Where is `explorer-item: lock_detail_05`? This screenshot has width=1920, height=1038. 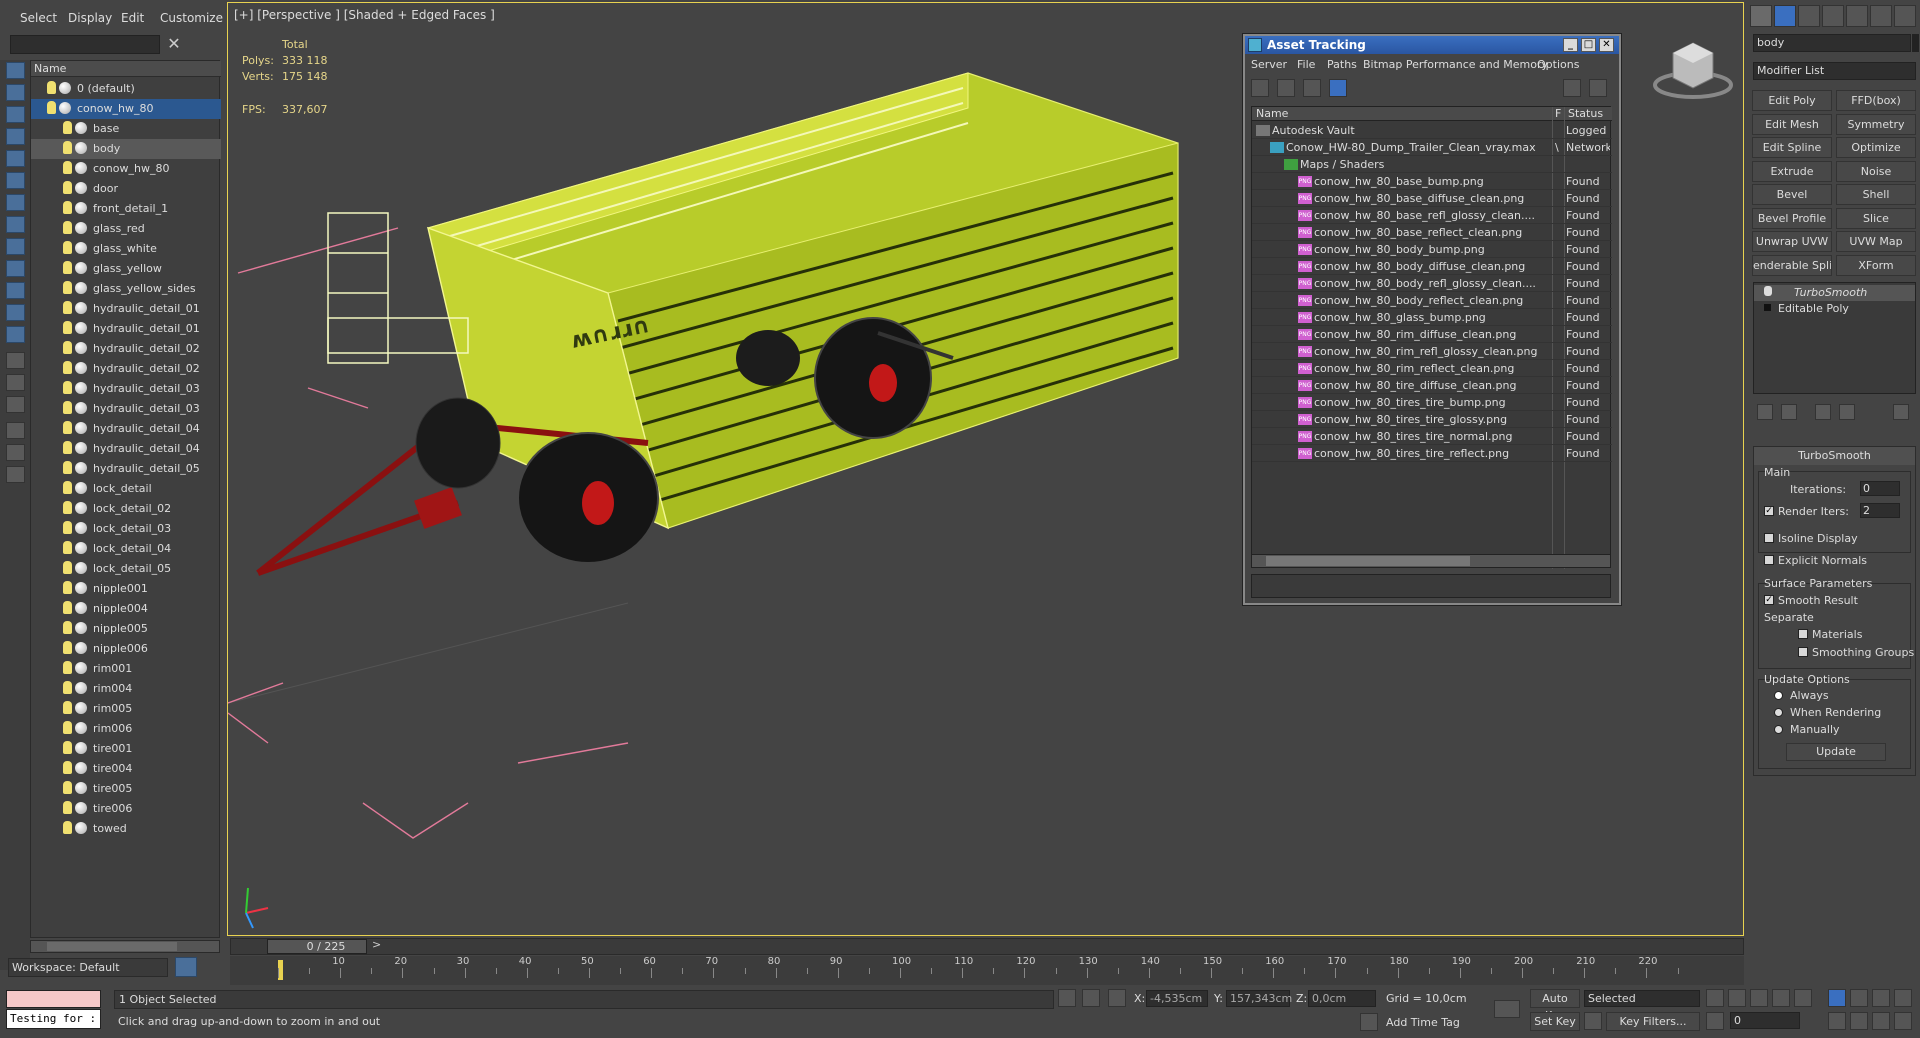
explorer-item: lock_detail_05 is located at coordinates (126, 569).